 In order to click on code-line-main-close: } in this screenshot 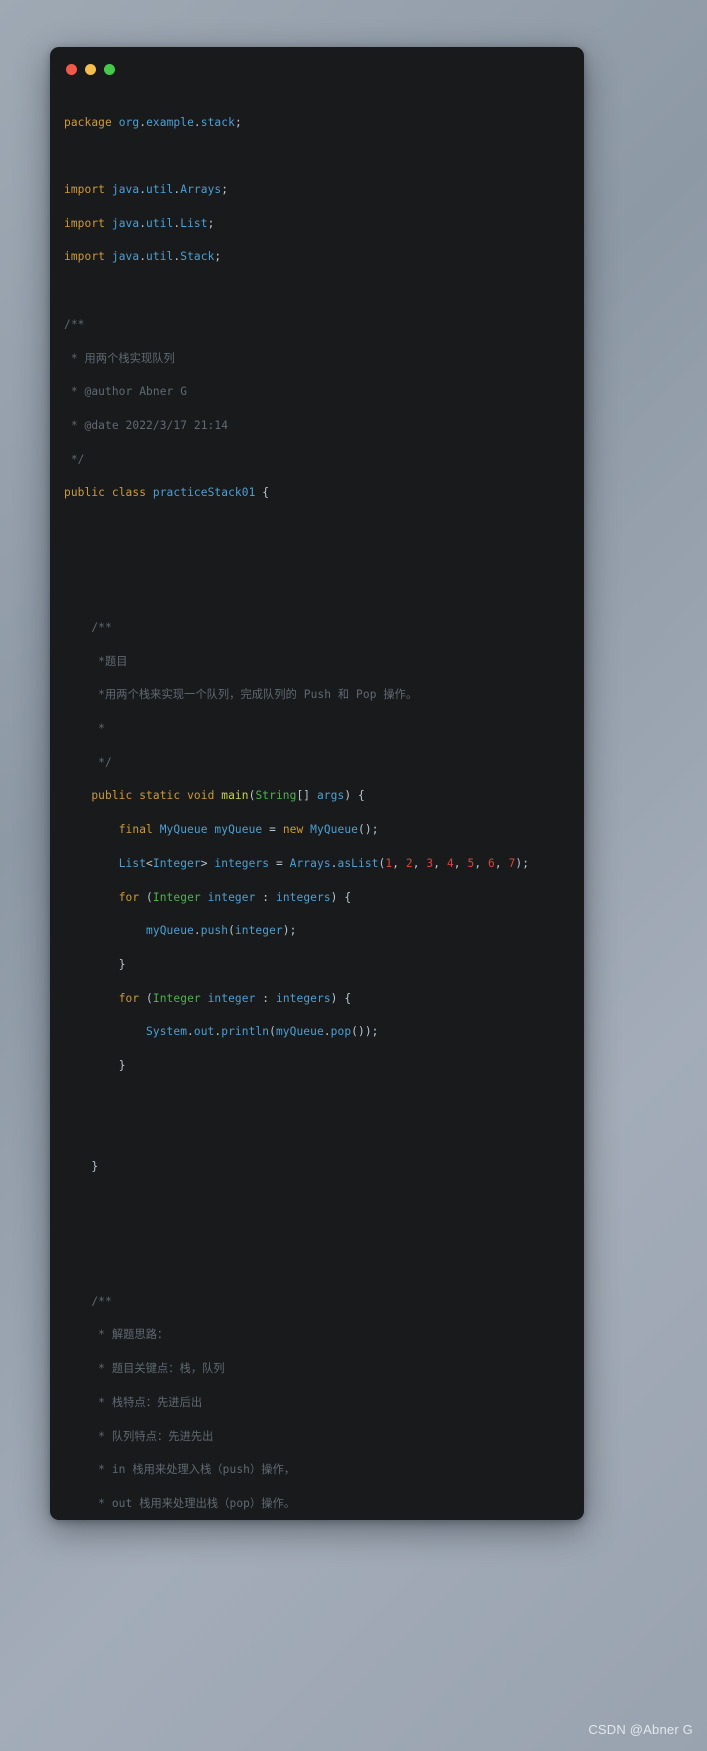, I will do `click(95, 1166)`.